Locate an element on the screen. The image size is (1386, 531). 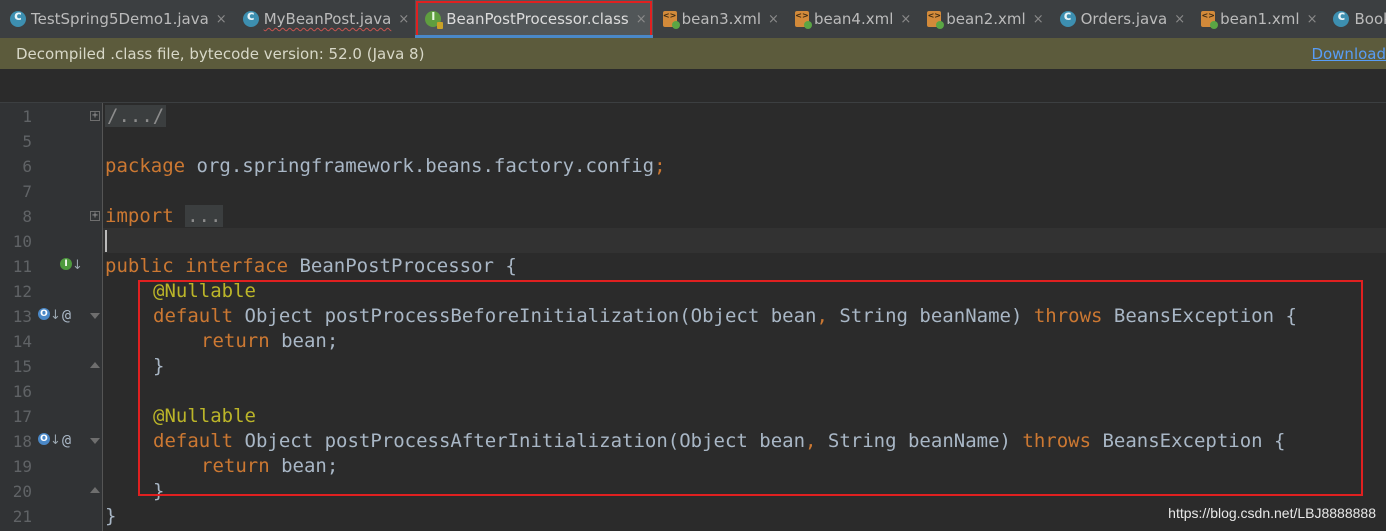
tab-bean2-xml: bean2.xml × is located at coordinates (983, 19).